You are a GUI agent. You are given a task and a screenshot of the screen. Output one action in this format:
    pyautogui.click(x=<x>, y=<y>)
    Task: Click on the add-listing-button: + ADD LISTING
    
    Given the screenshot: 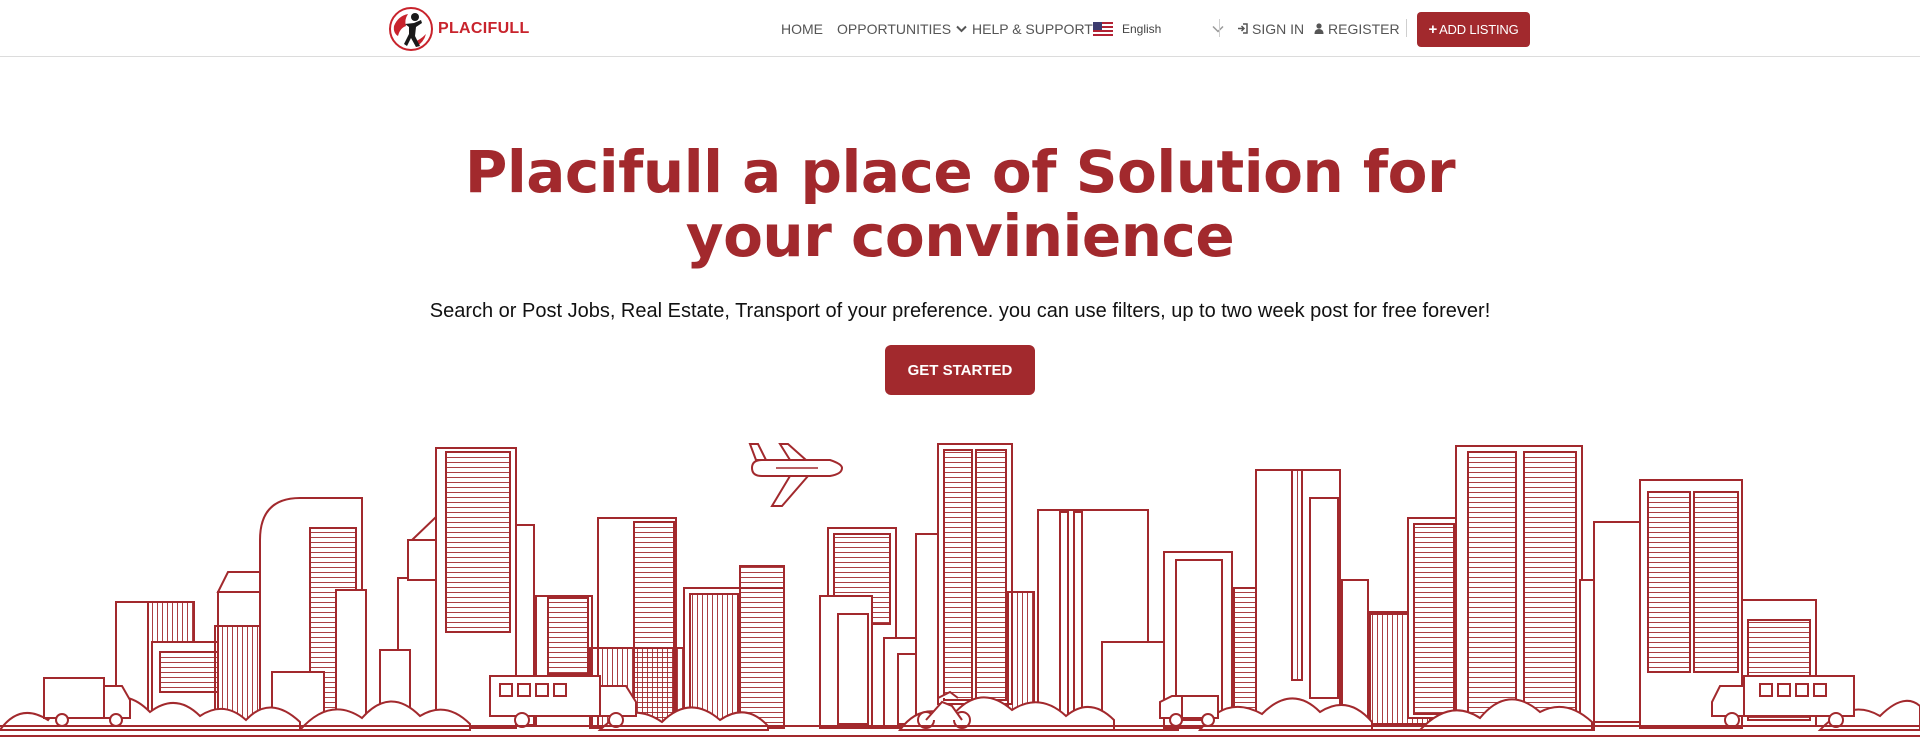 What is the action you would take?
    pyautogui.click(x=1473, y=29)
    